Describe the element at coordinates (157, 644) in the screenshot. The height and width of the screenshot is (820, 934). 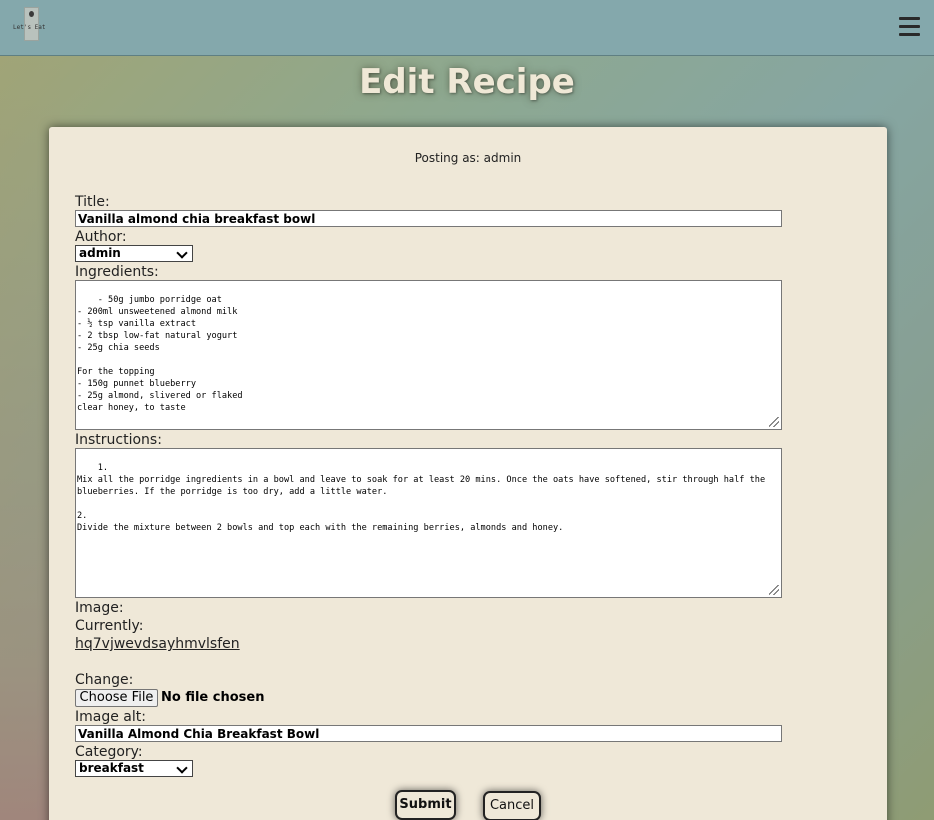
I see `current-image-link: hq7vjwevdsayhmvlsfen` at that location.